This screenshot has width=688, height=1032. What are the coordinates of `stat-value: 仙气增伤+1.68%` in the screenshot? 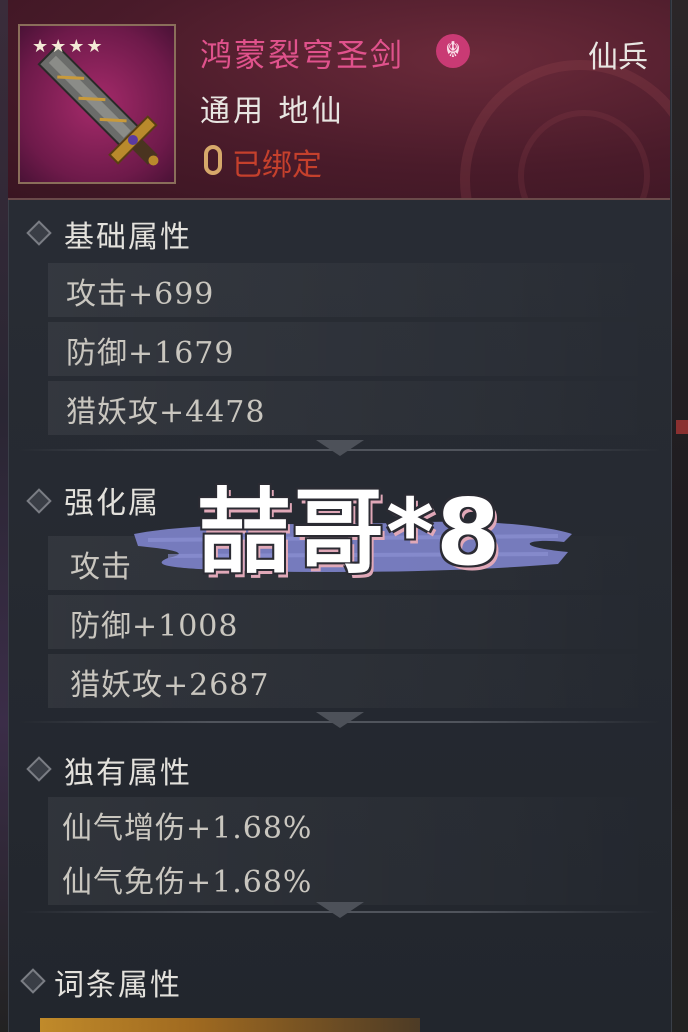 It's located at (187, 828).